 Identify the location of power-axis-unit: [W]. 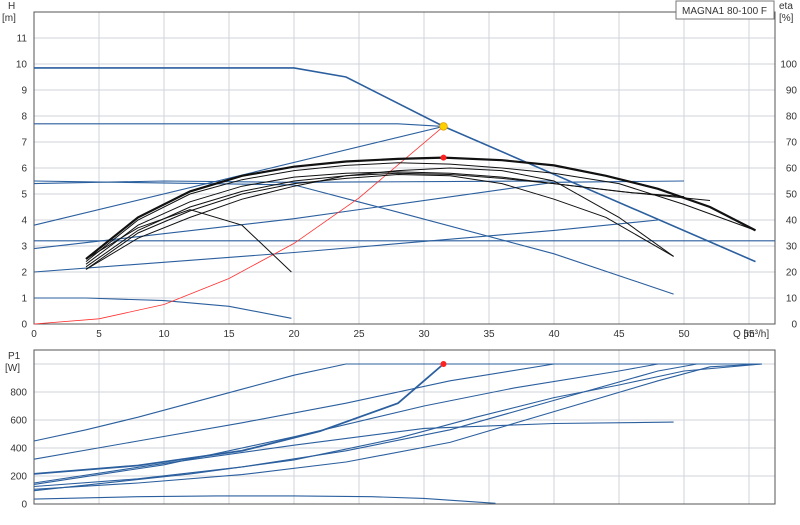
(12, 368).